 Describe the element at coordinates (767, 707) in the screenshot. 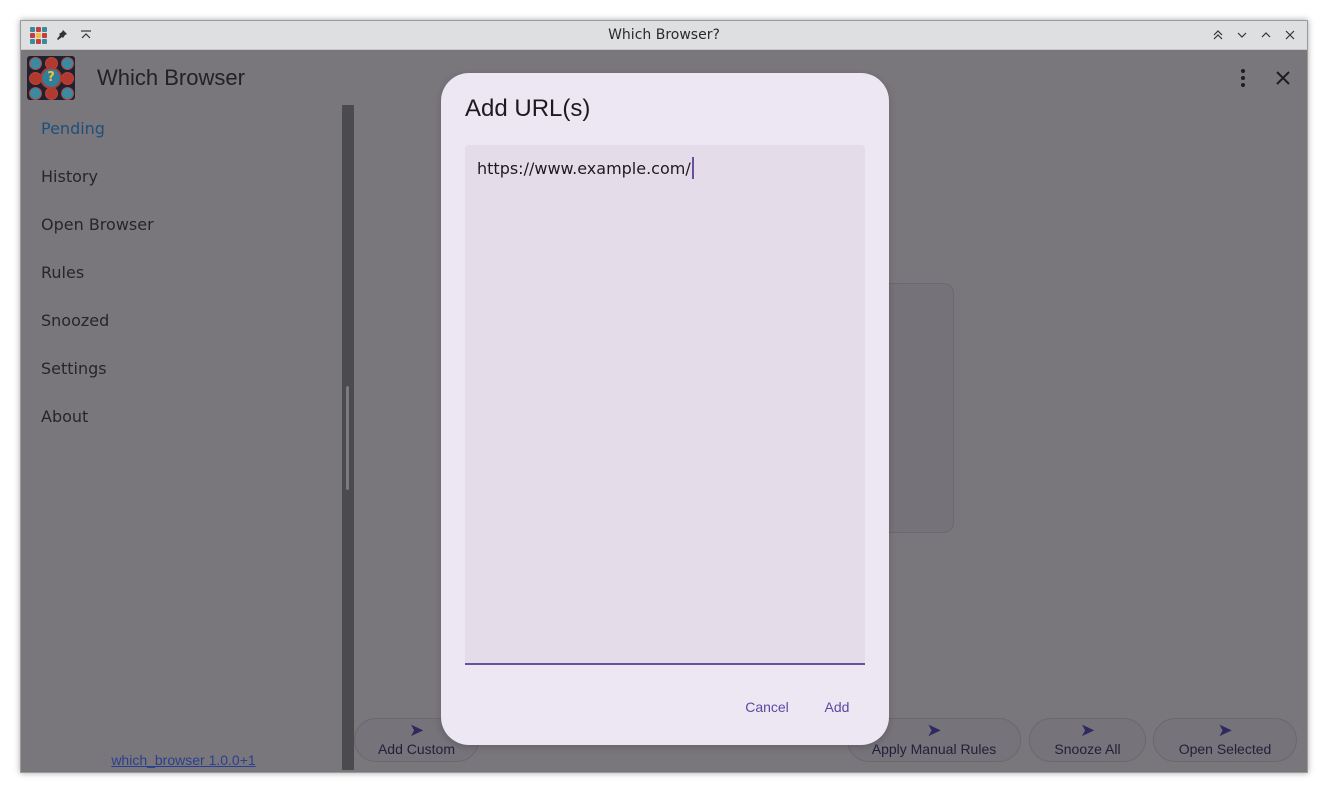

I see `cancel-button: Cancel` at that location.